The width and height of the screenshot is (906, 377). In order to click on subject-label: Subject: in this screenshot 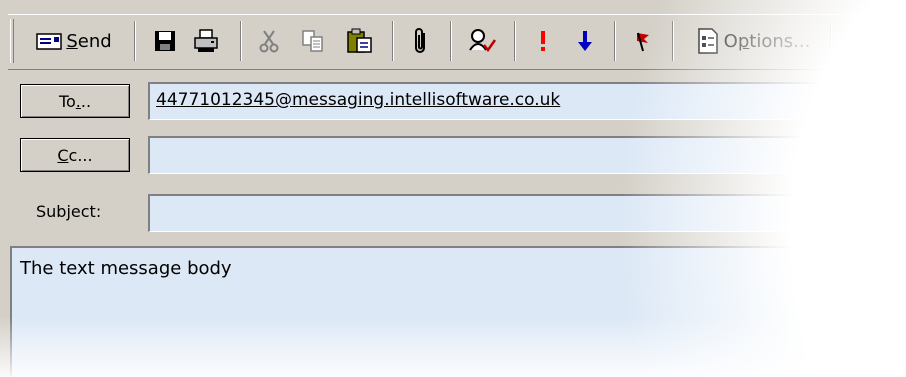, I will do `click(68, 211)`.